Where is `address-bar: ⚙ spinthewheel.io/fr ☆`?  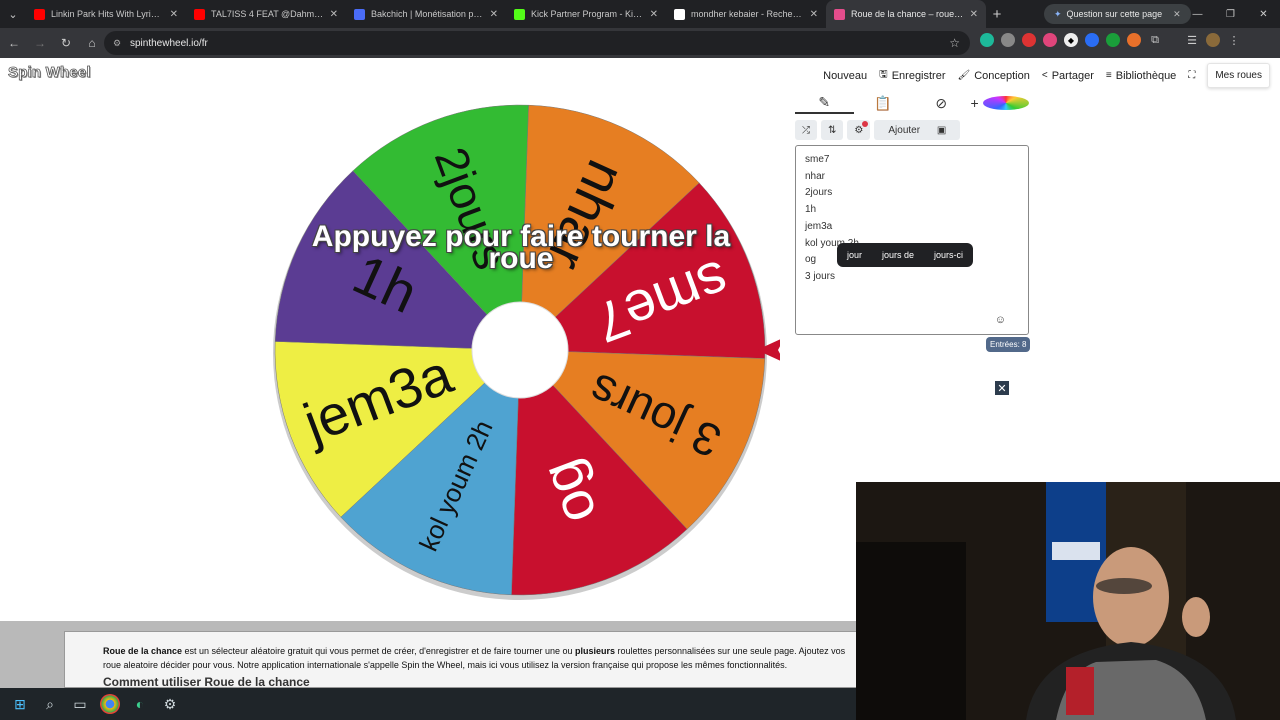
address-bar: ⚙ spinthewheel.io/fr ☆ is located at coordinates (537, 43).